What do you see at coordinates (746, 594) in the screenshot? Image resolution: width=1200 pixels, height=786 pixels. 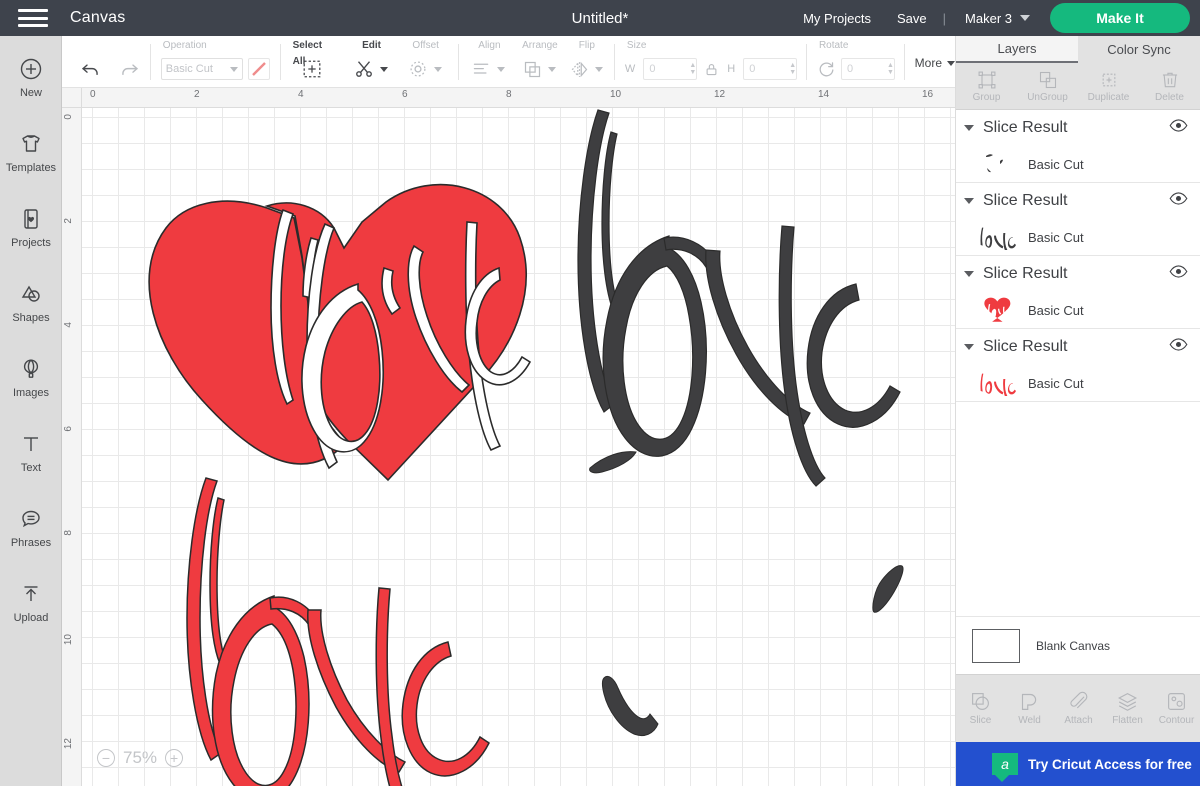 I see `slice-fragments` at bounding box center [746, 594].